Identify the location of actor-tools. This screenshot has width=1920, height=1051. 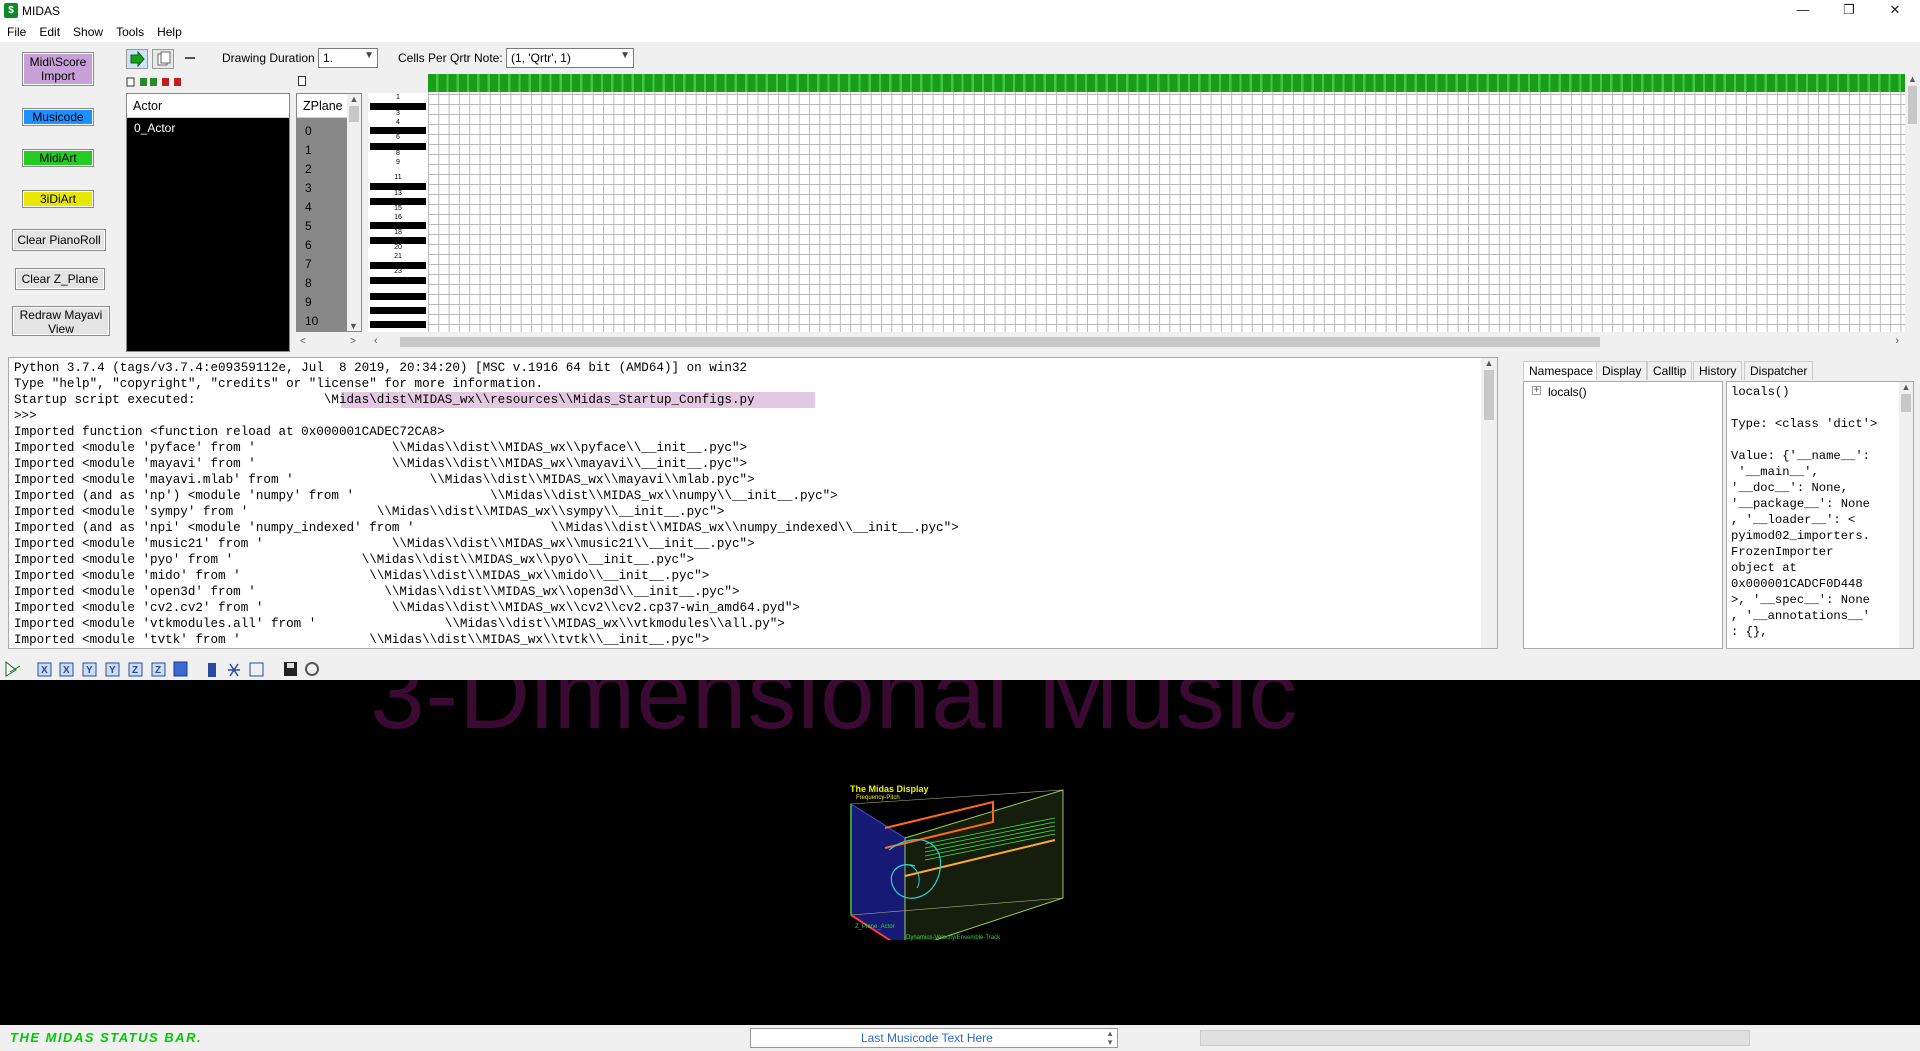
(161, 81).